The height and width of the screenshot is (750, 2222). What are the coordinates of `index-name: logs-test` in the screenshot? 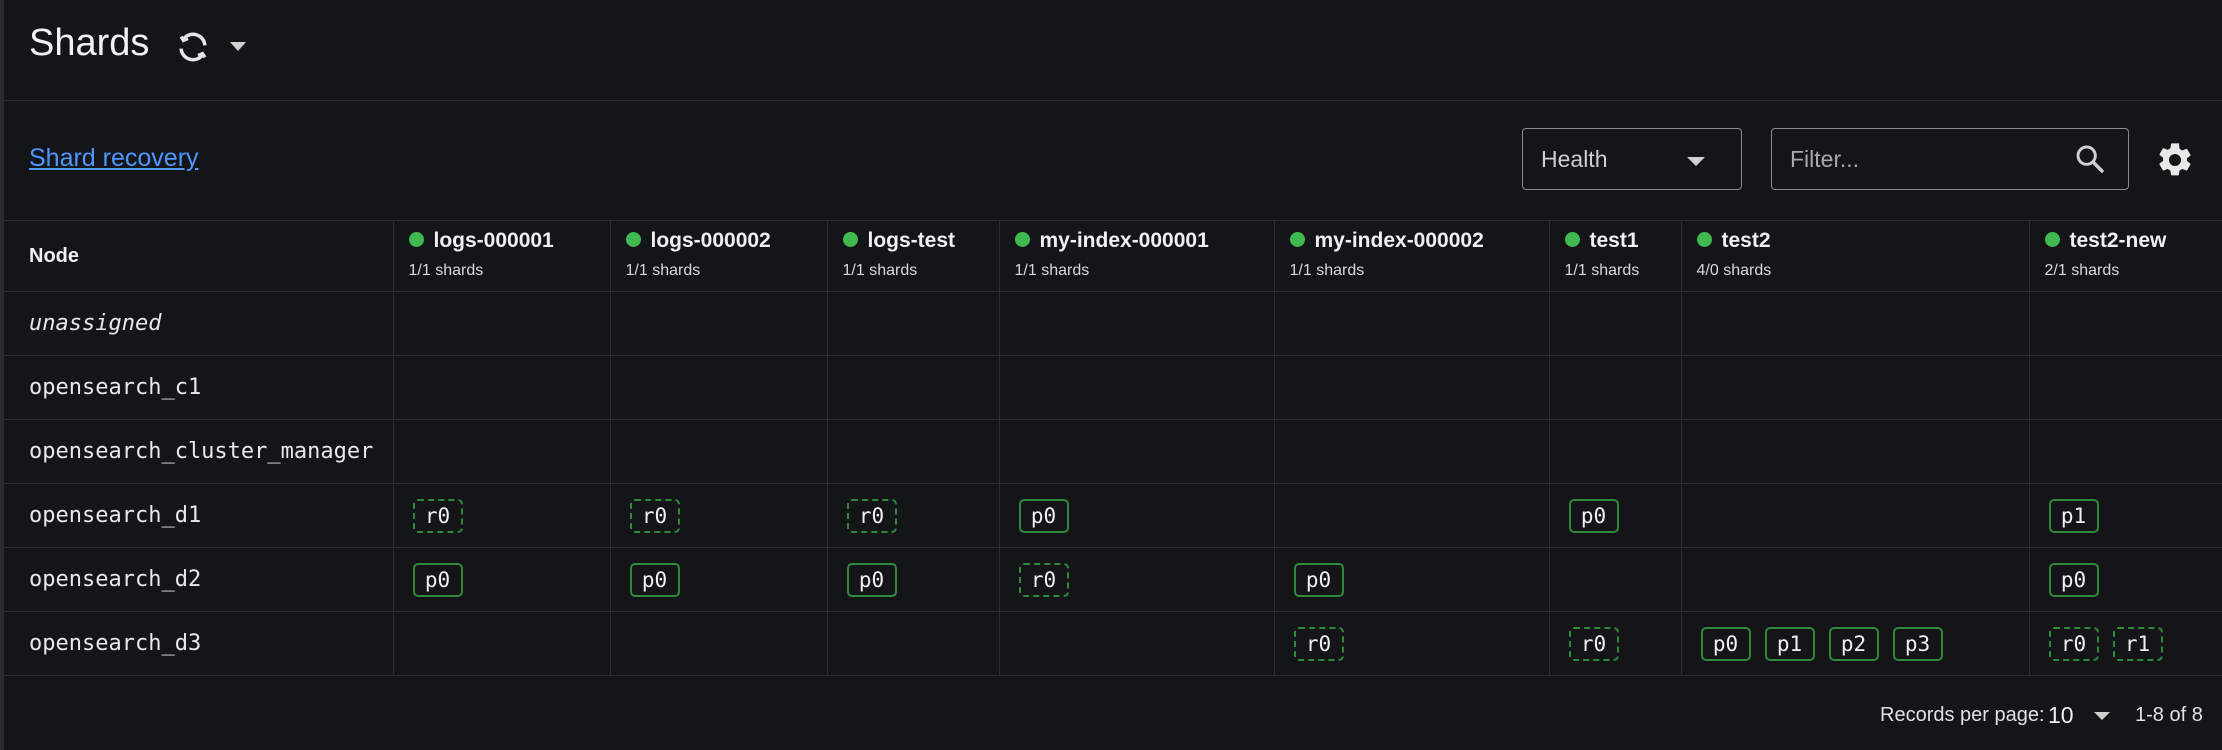 It's located at (920, 241).